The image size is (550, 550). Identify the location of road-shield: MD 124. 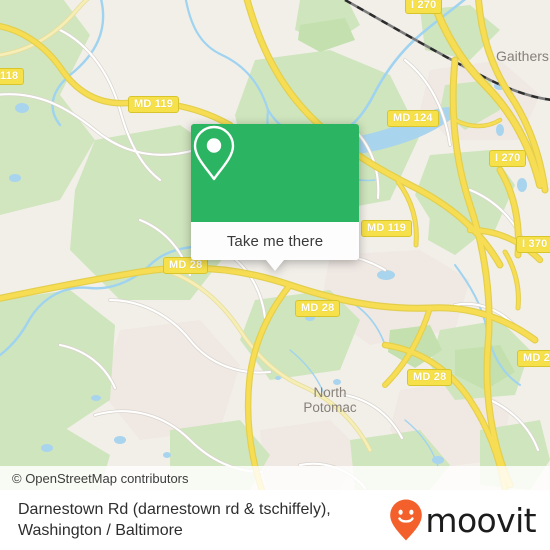
(413, 118).